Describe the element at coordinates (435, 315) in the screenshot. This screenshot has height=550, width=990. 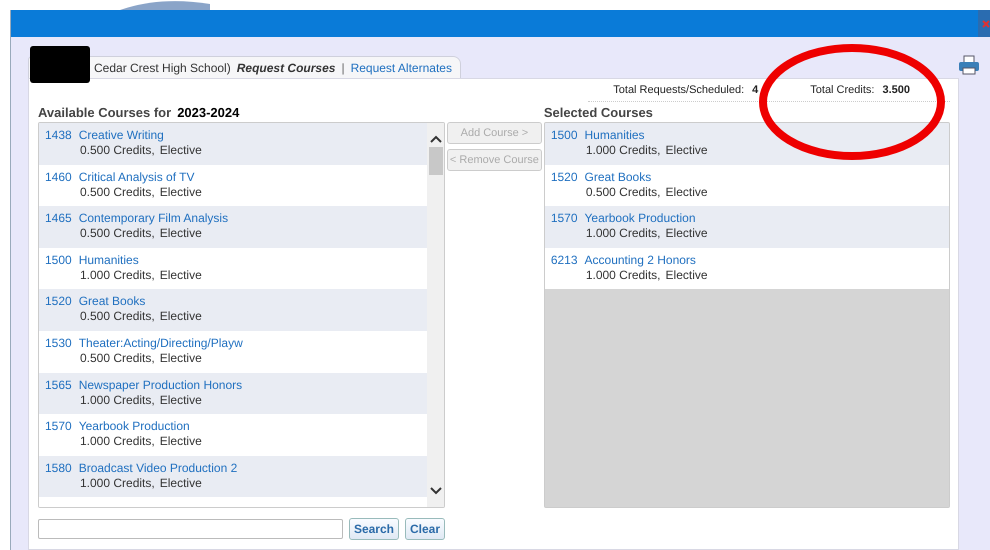
I see `scrollbar` at that location.